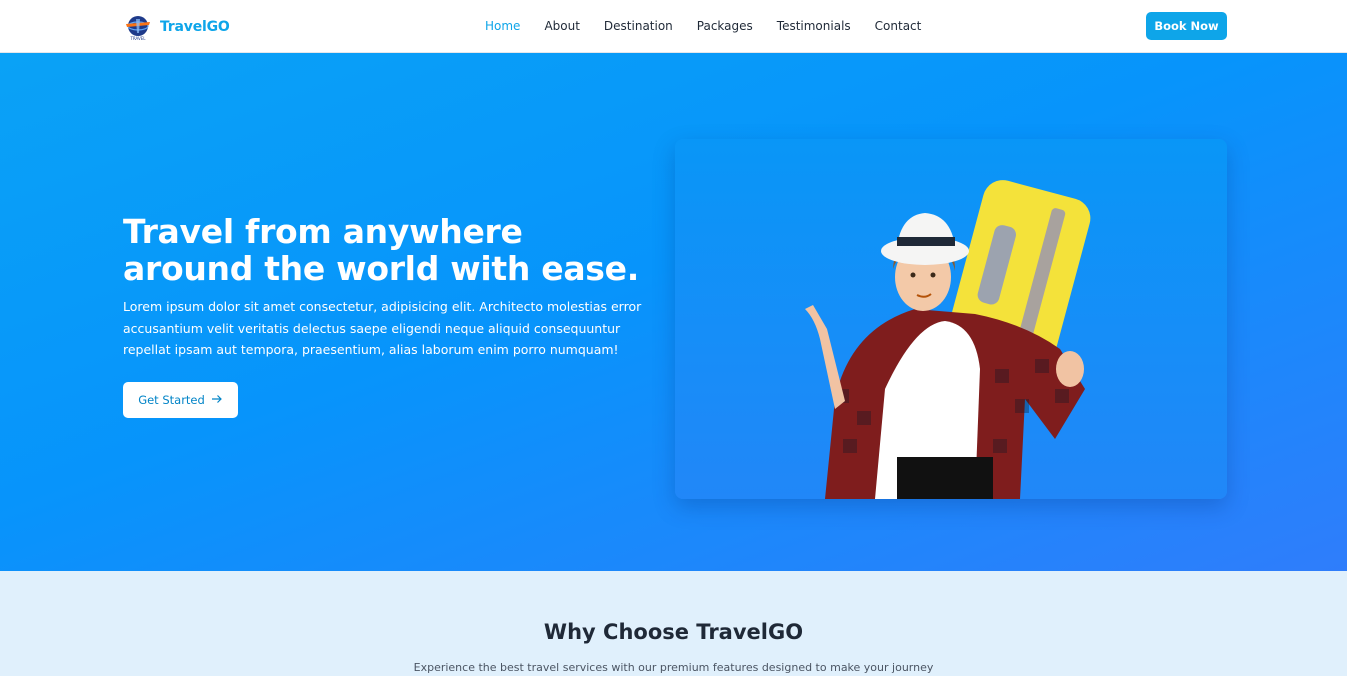  What do you see at coordinates (725, 26) in the screenshot?
I see `nav-item-packages: Packages` at bounding box center [725, 26].